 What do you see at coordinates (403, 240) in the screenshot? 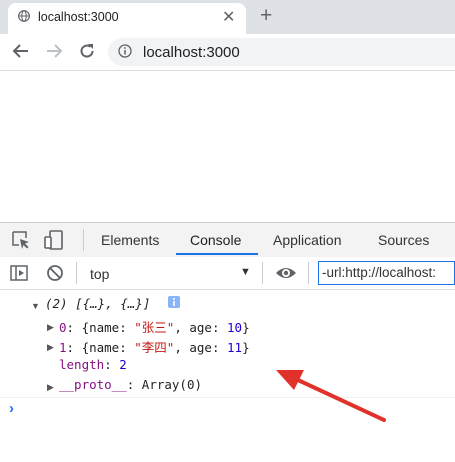
I see `tab-sources: Sources` at bounding box center [403, 240].